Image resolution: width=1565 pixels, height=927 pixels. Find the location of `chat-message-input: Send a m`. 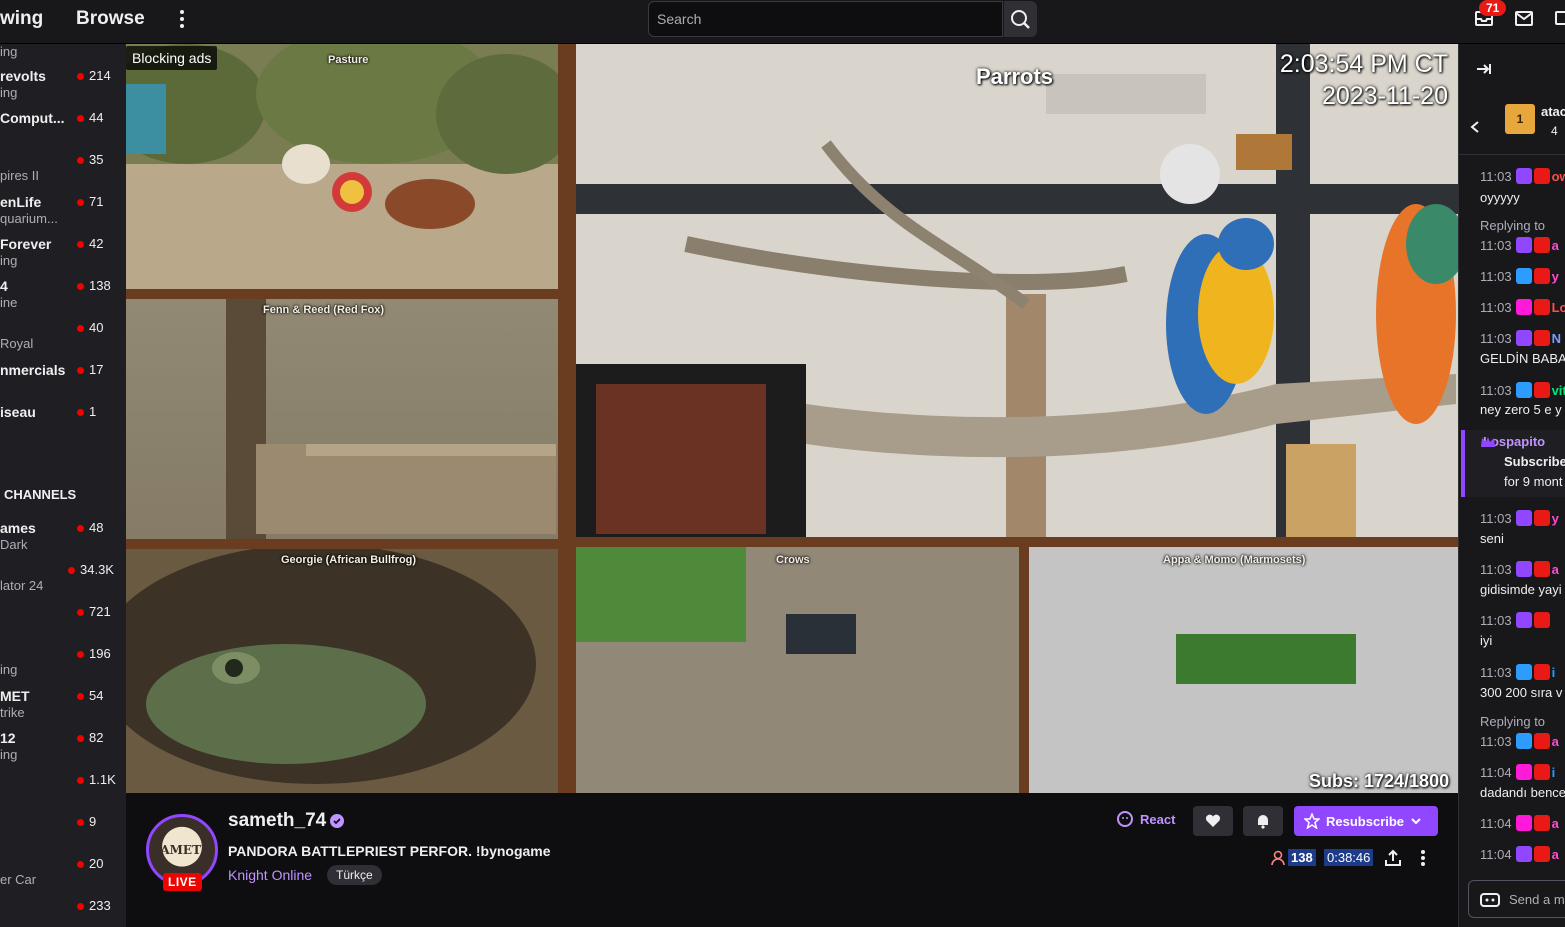

chat-message-input: Send a m is located at coordinates (1516, 899).